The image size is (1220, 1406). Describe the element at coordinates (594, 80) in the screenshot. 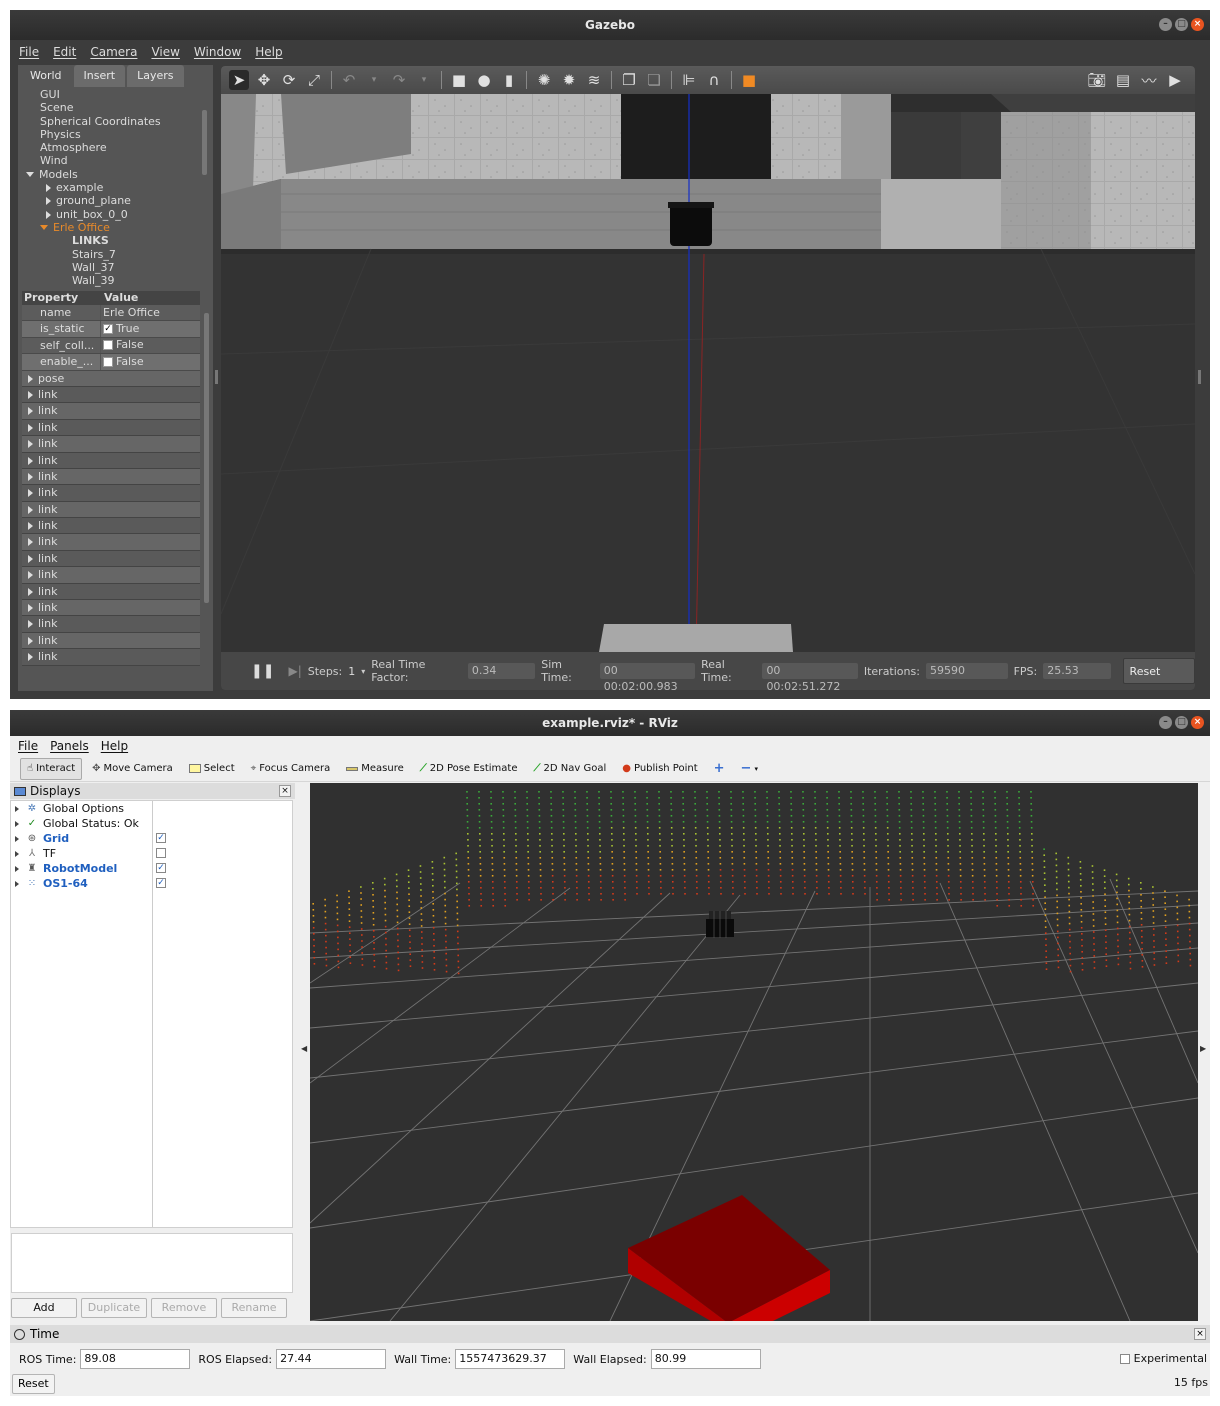

I see `directional-light-icon: ≋` at that location.